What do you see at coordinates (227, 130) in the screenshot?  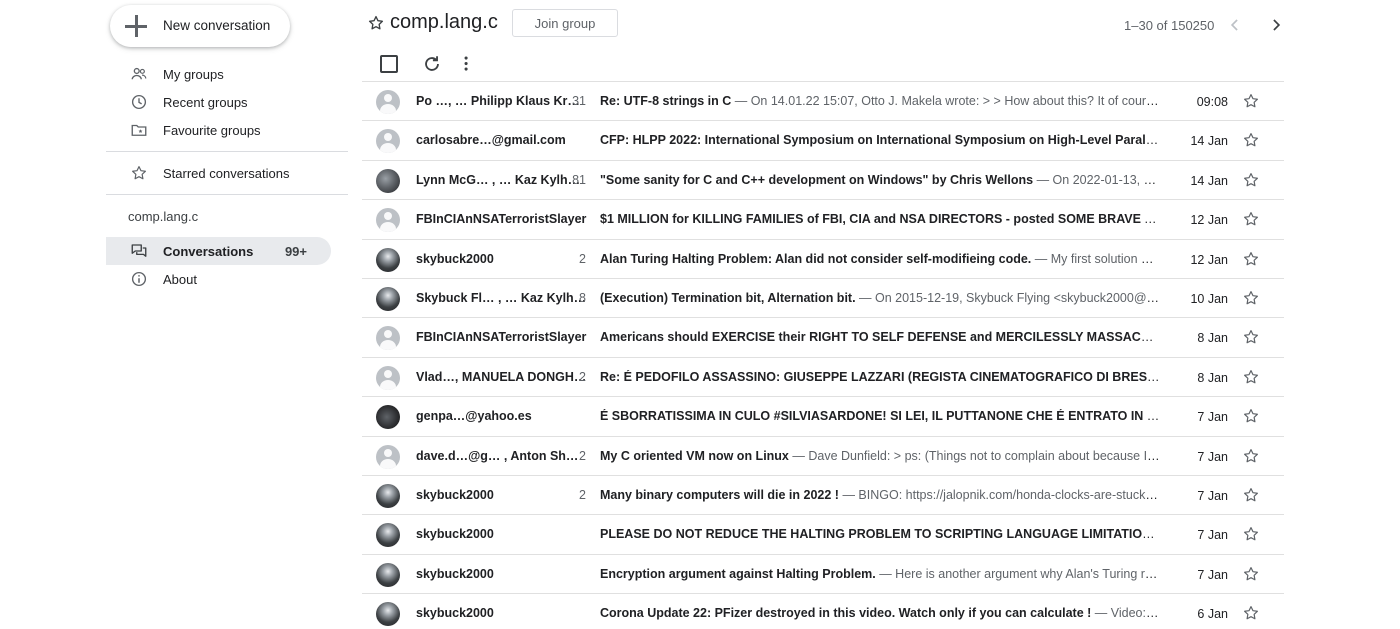 I see `sidebar-item-favourite-groups: Favourite groups` at bounding box center [227, 130].